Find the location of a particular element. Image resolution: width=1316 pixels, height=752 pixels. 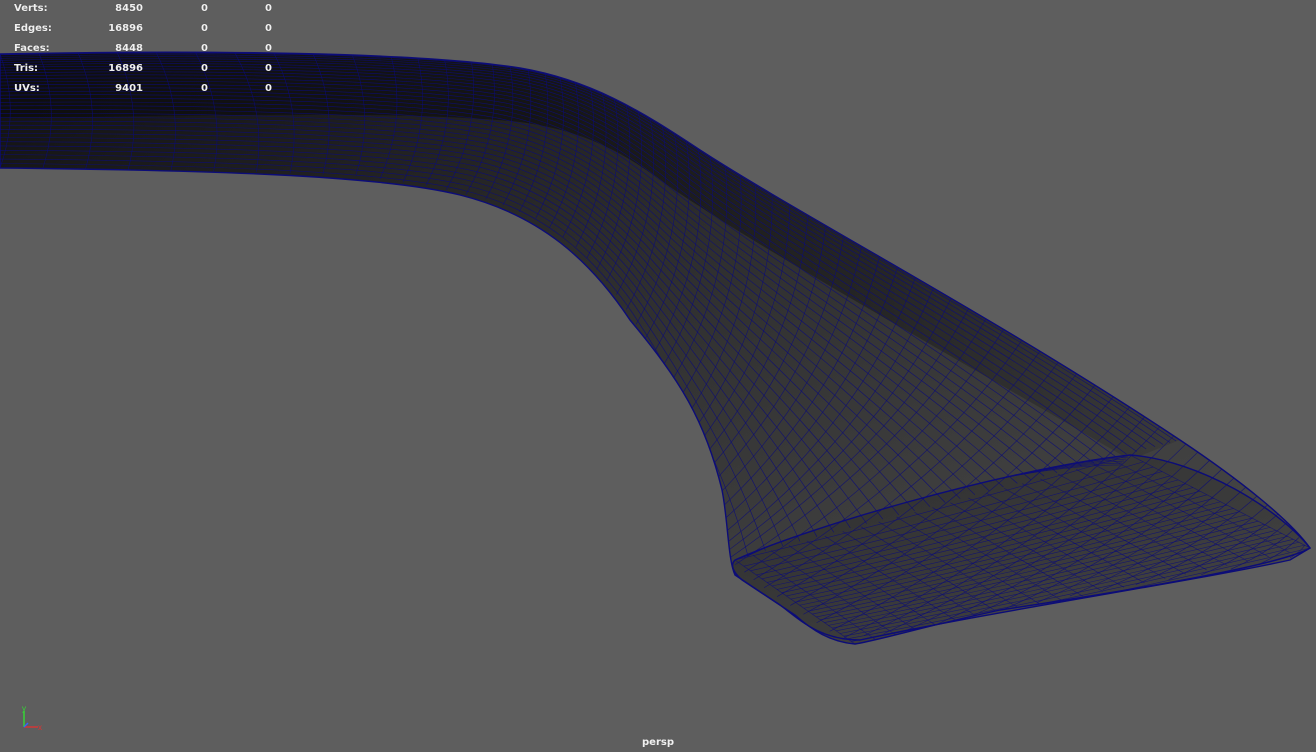

axis-gizmo: y x is located at coordinates (32, 719).